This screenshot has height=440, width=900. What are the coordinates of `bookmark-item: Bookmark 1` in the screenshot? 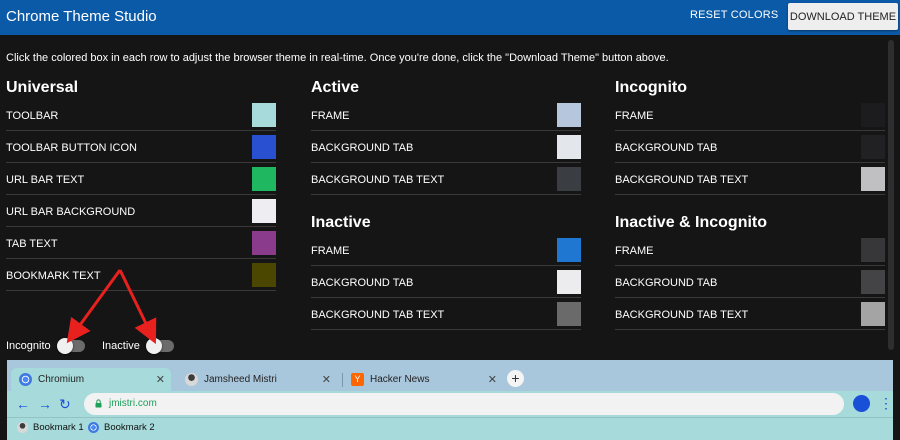 It's located at (50, 427).